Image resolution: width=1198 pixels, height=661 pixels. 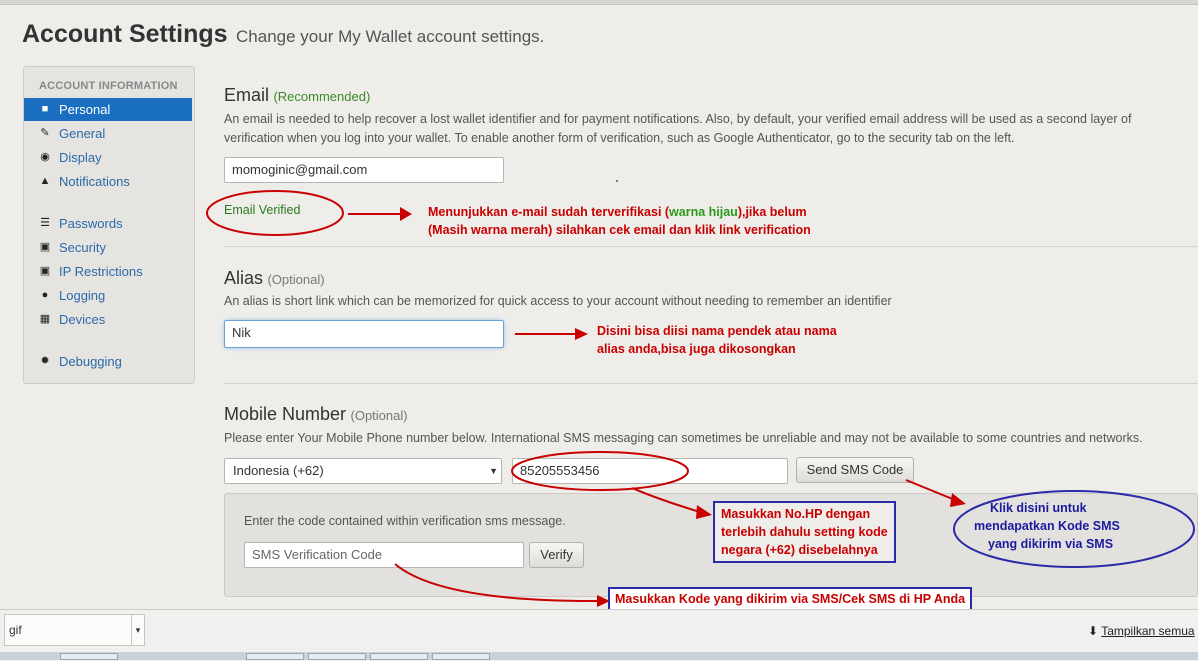 What do you see at coordinates (556, 555) in the screenshot?
I see `verify-button: Verify` at bounding box center [556, 555].